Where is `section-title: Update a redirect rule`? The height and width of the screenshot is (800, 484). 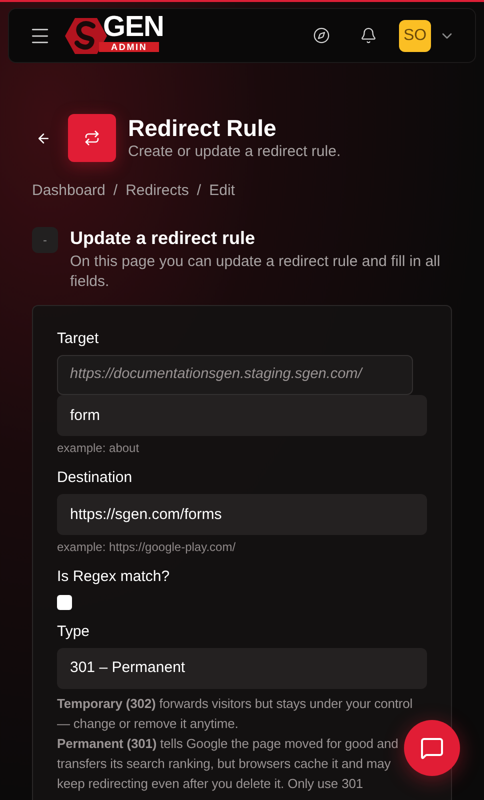 section-title: Update a redirect rule is located at coordinates (163, 237).